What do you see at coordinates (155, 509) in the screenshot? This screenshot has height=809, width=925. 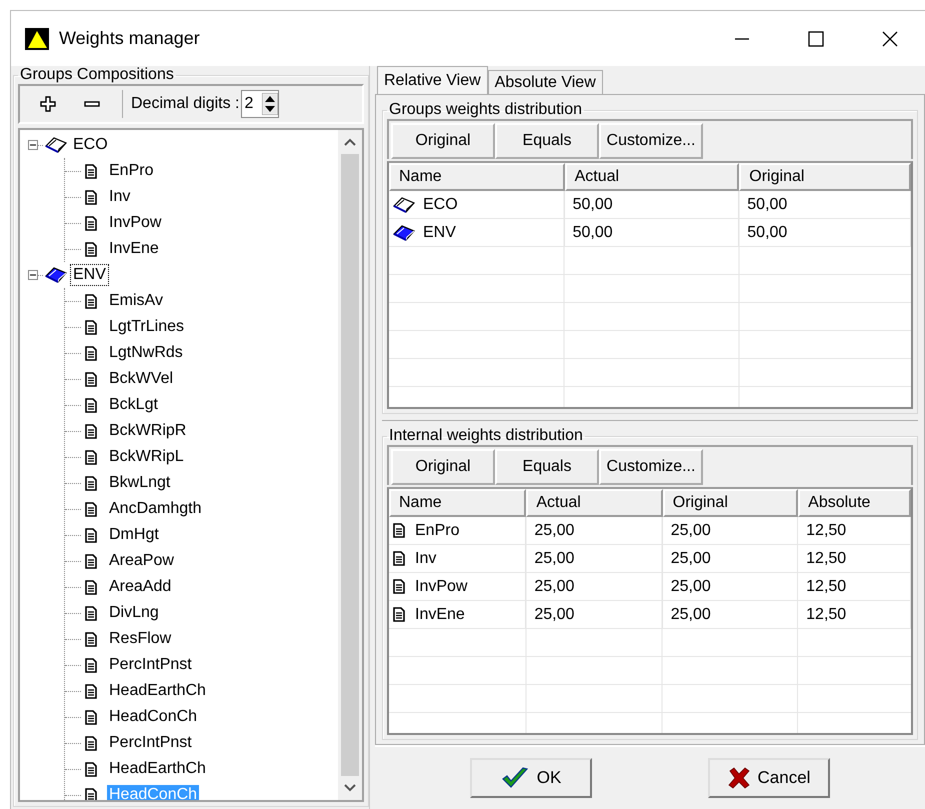 I see `tree-item: AncDamhgth` at bounding box center [155, 509].